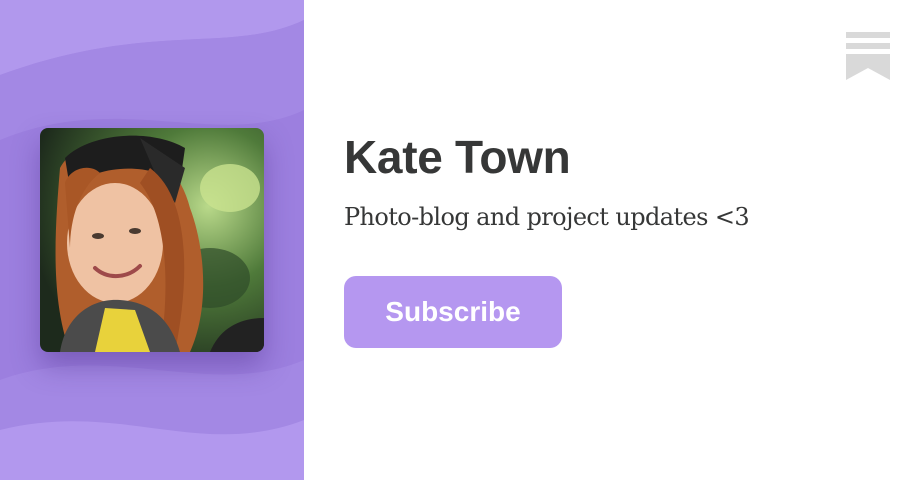  I want to click on subscribe-button: Subscribe, so click(453, 312).